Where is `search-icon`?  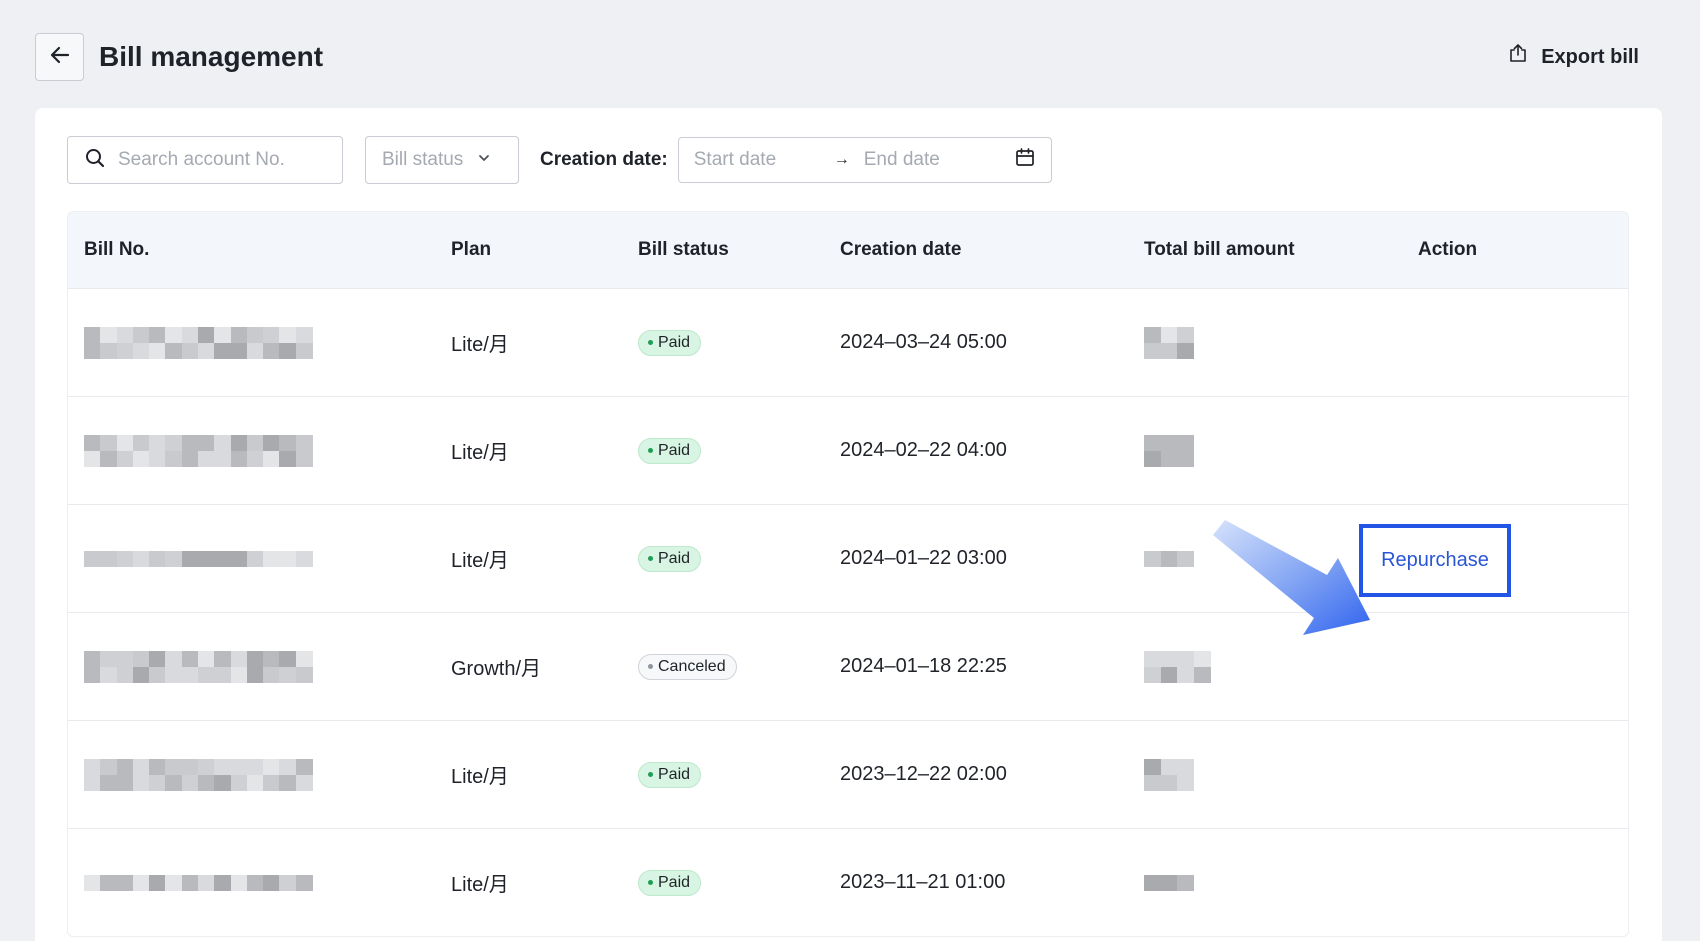
search-icon is located at coordinates (95, 160).